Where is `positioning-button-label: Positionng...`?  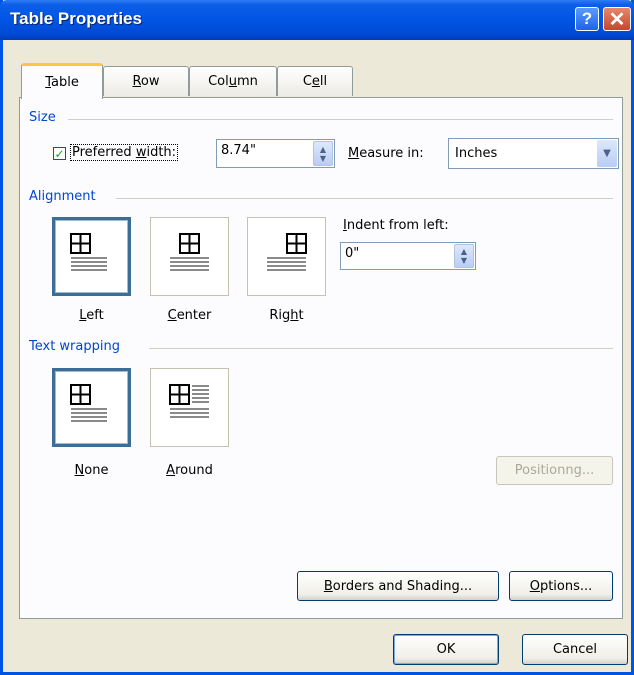
positioning-button-label: Positionng... is located at coordinates (554, 470).